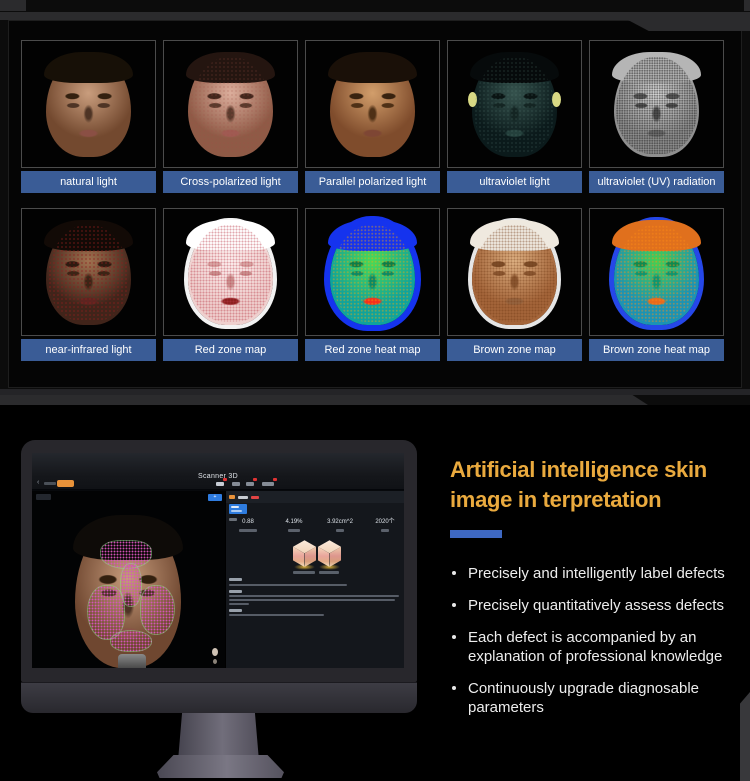 Image resolution: width=750 pixels, height=781 pixels. What do you see at coordinates (294, 525) in the screenshot?
I see `stat-percentage: 4.19%` at bounding box center [294, 525].